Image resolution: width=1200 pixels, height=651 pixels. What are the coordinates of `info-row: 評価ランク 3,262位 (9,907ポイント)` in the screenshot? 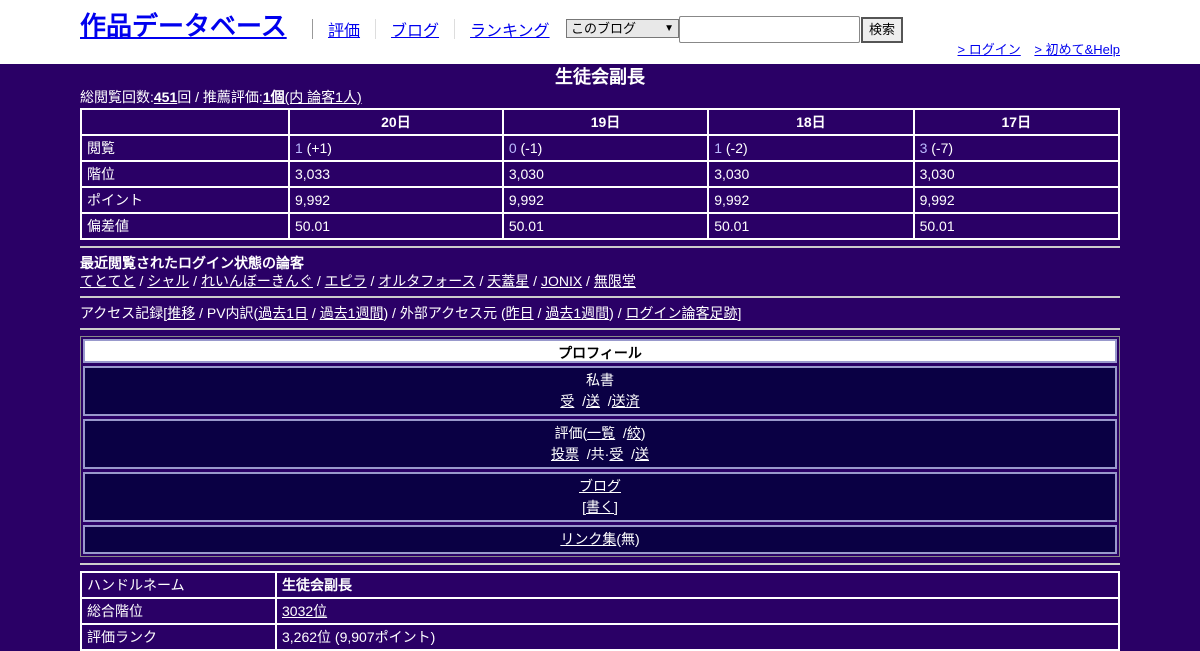 It's located at (600, 637).